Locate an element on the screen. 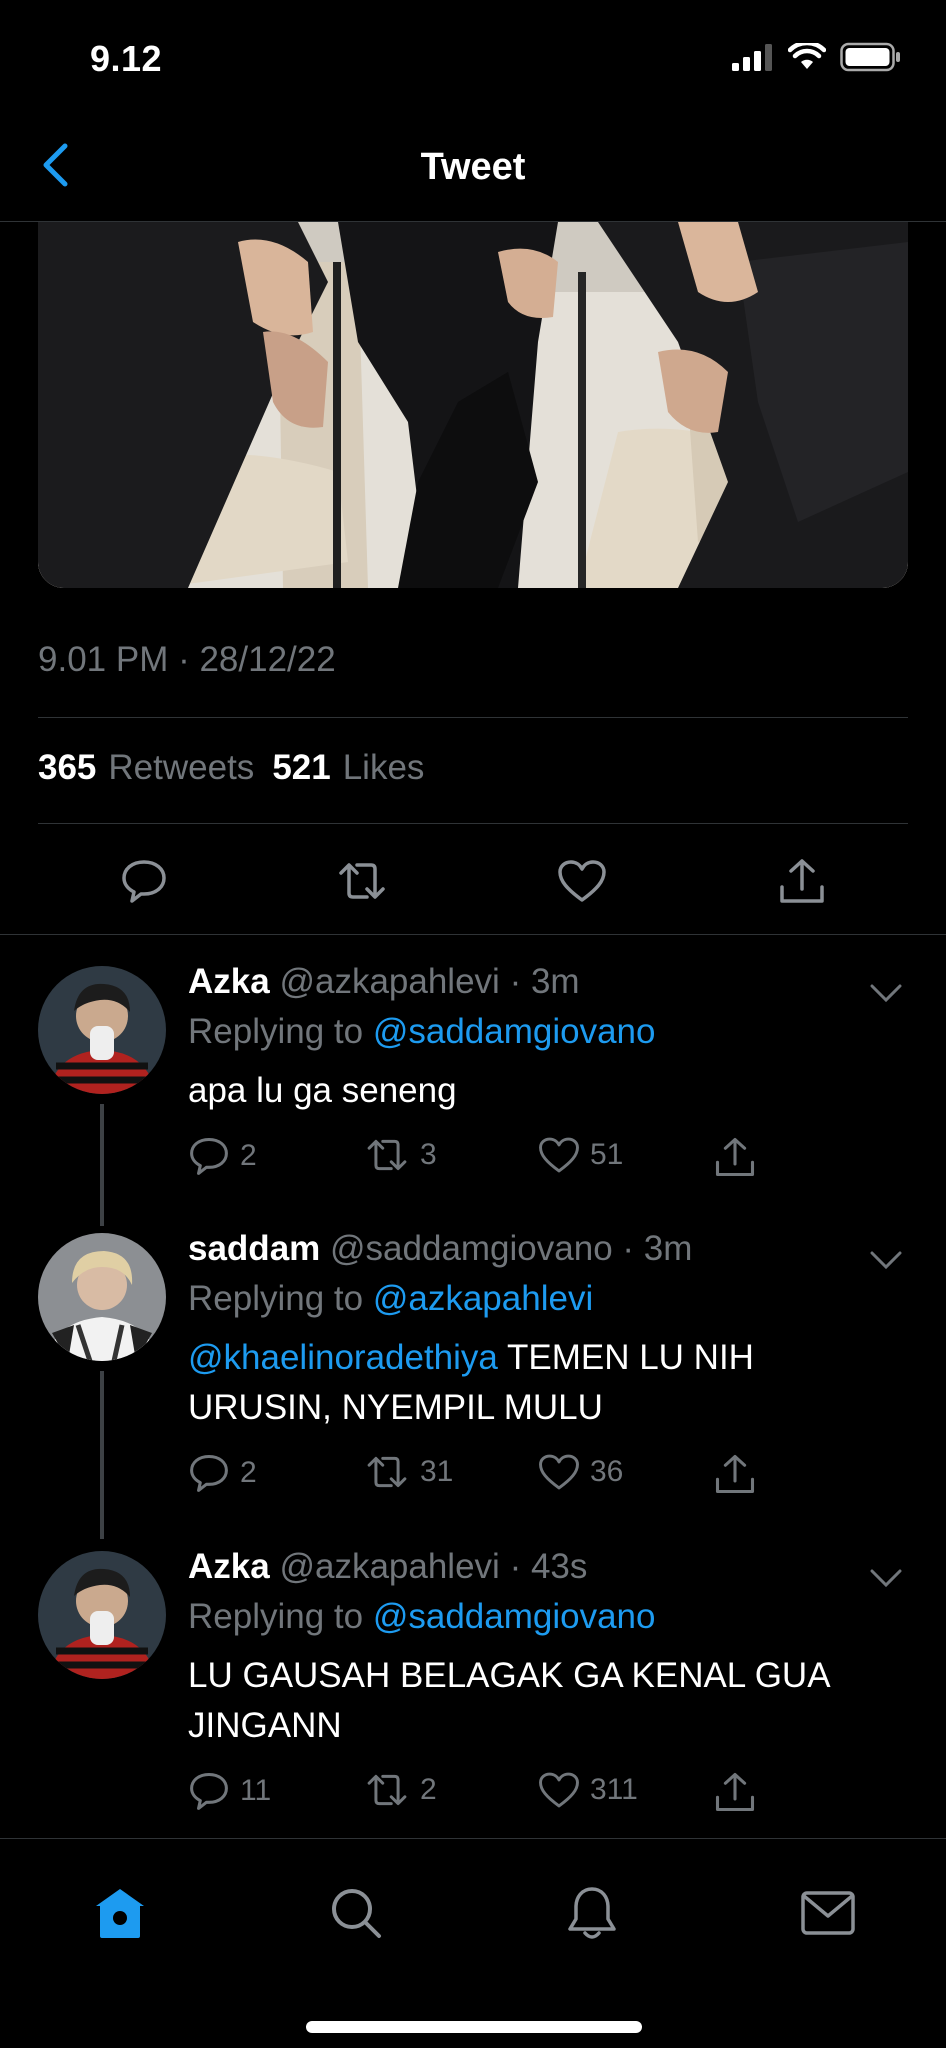 Image resolution: width=946 pixels, height=2048 pixels. reply-text: LU GAUSAH BELAGAK GA KENAL GUA JINGANN is located at coordinates (547, 1701).